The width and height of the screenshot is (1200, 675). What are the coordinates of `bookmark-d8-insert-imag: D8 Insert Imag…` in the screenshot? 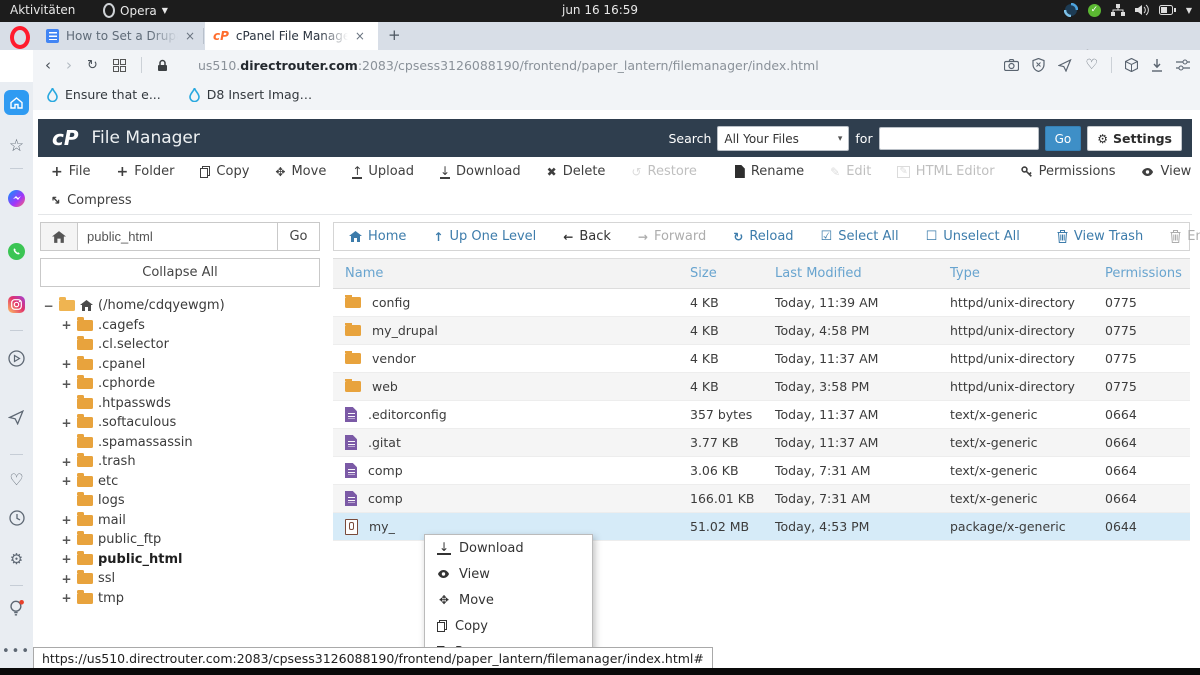 It's located at (250, 94).